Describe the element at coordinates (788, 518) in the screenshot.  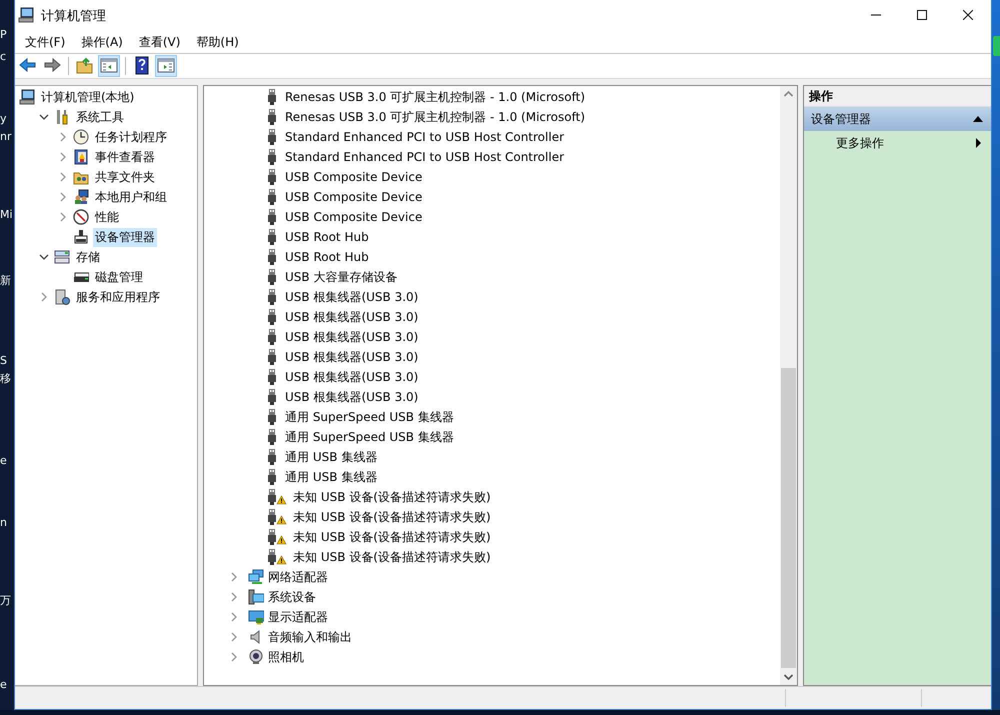
I see `scrollbar-thumb` at that location.